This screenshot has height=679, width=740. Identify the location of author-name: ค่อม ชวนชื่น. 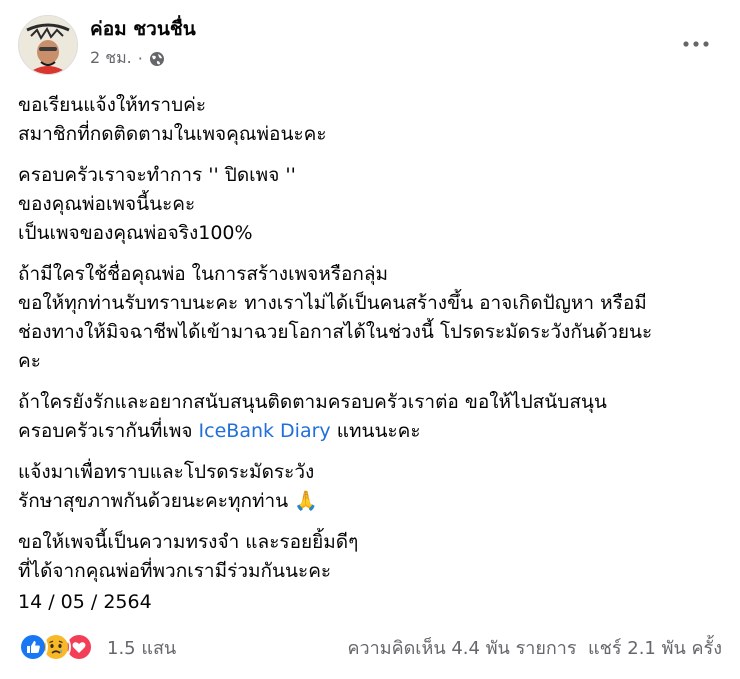
(143, 29).